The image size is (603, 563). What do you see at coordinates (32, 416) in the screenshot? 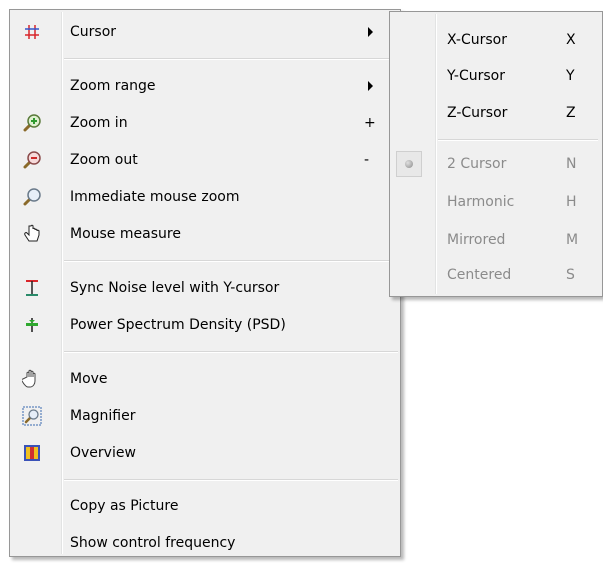
I see `magnifier-box-icon` at bounding box center [32, 416].